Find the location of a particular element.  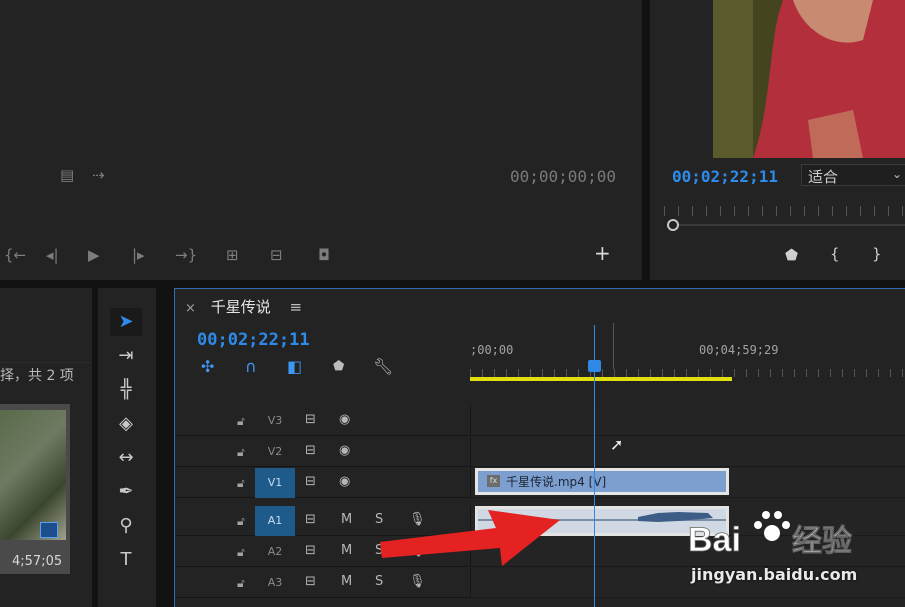

wrench-icon: 🔧︎ is located at coordinates (383, 366).